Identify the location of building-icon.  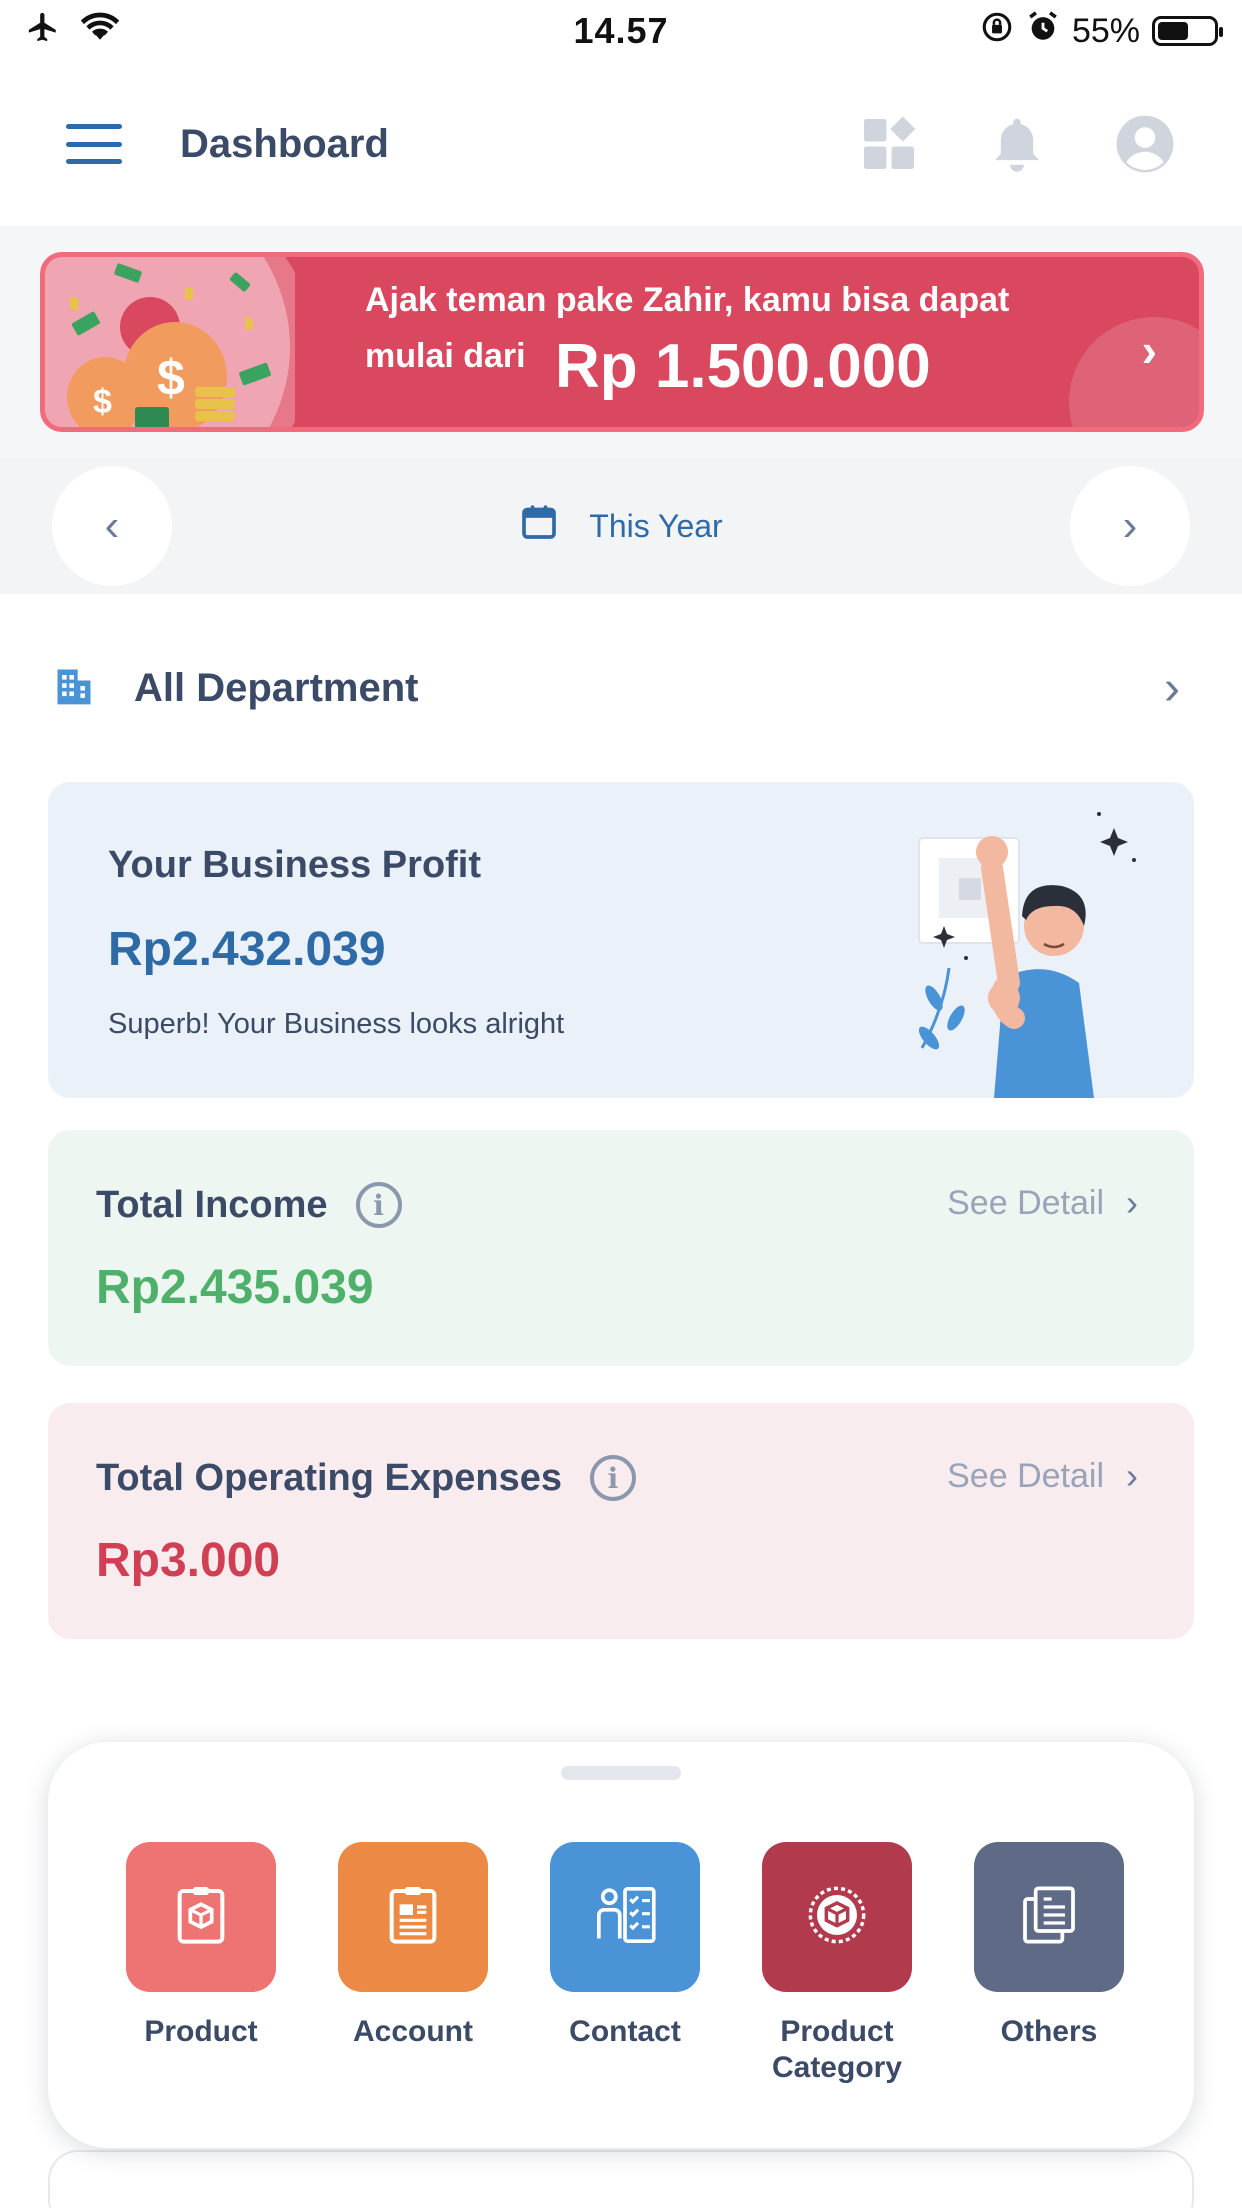
(74, 688).